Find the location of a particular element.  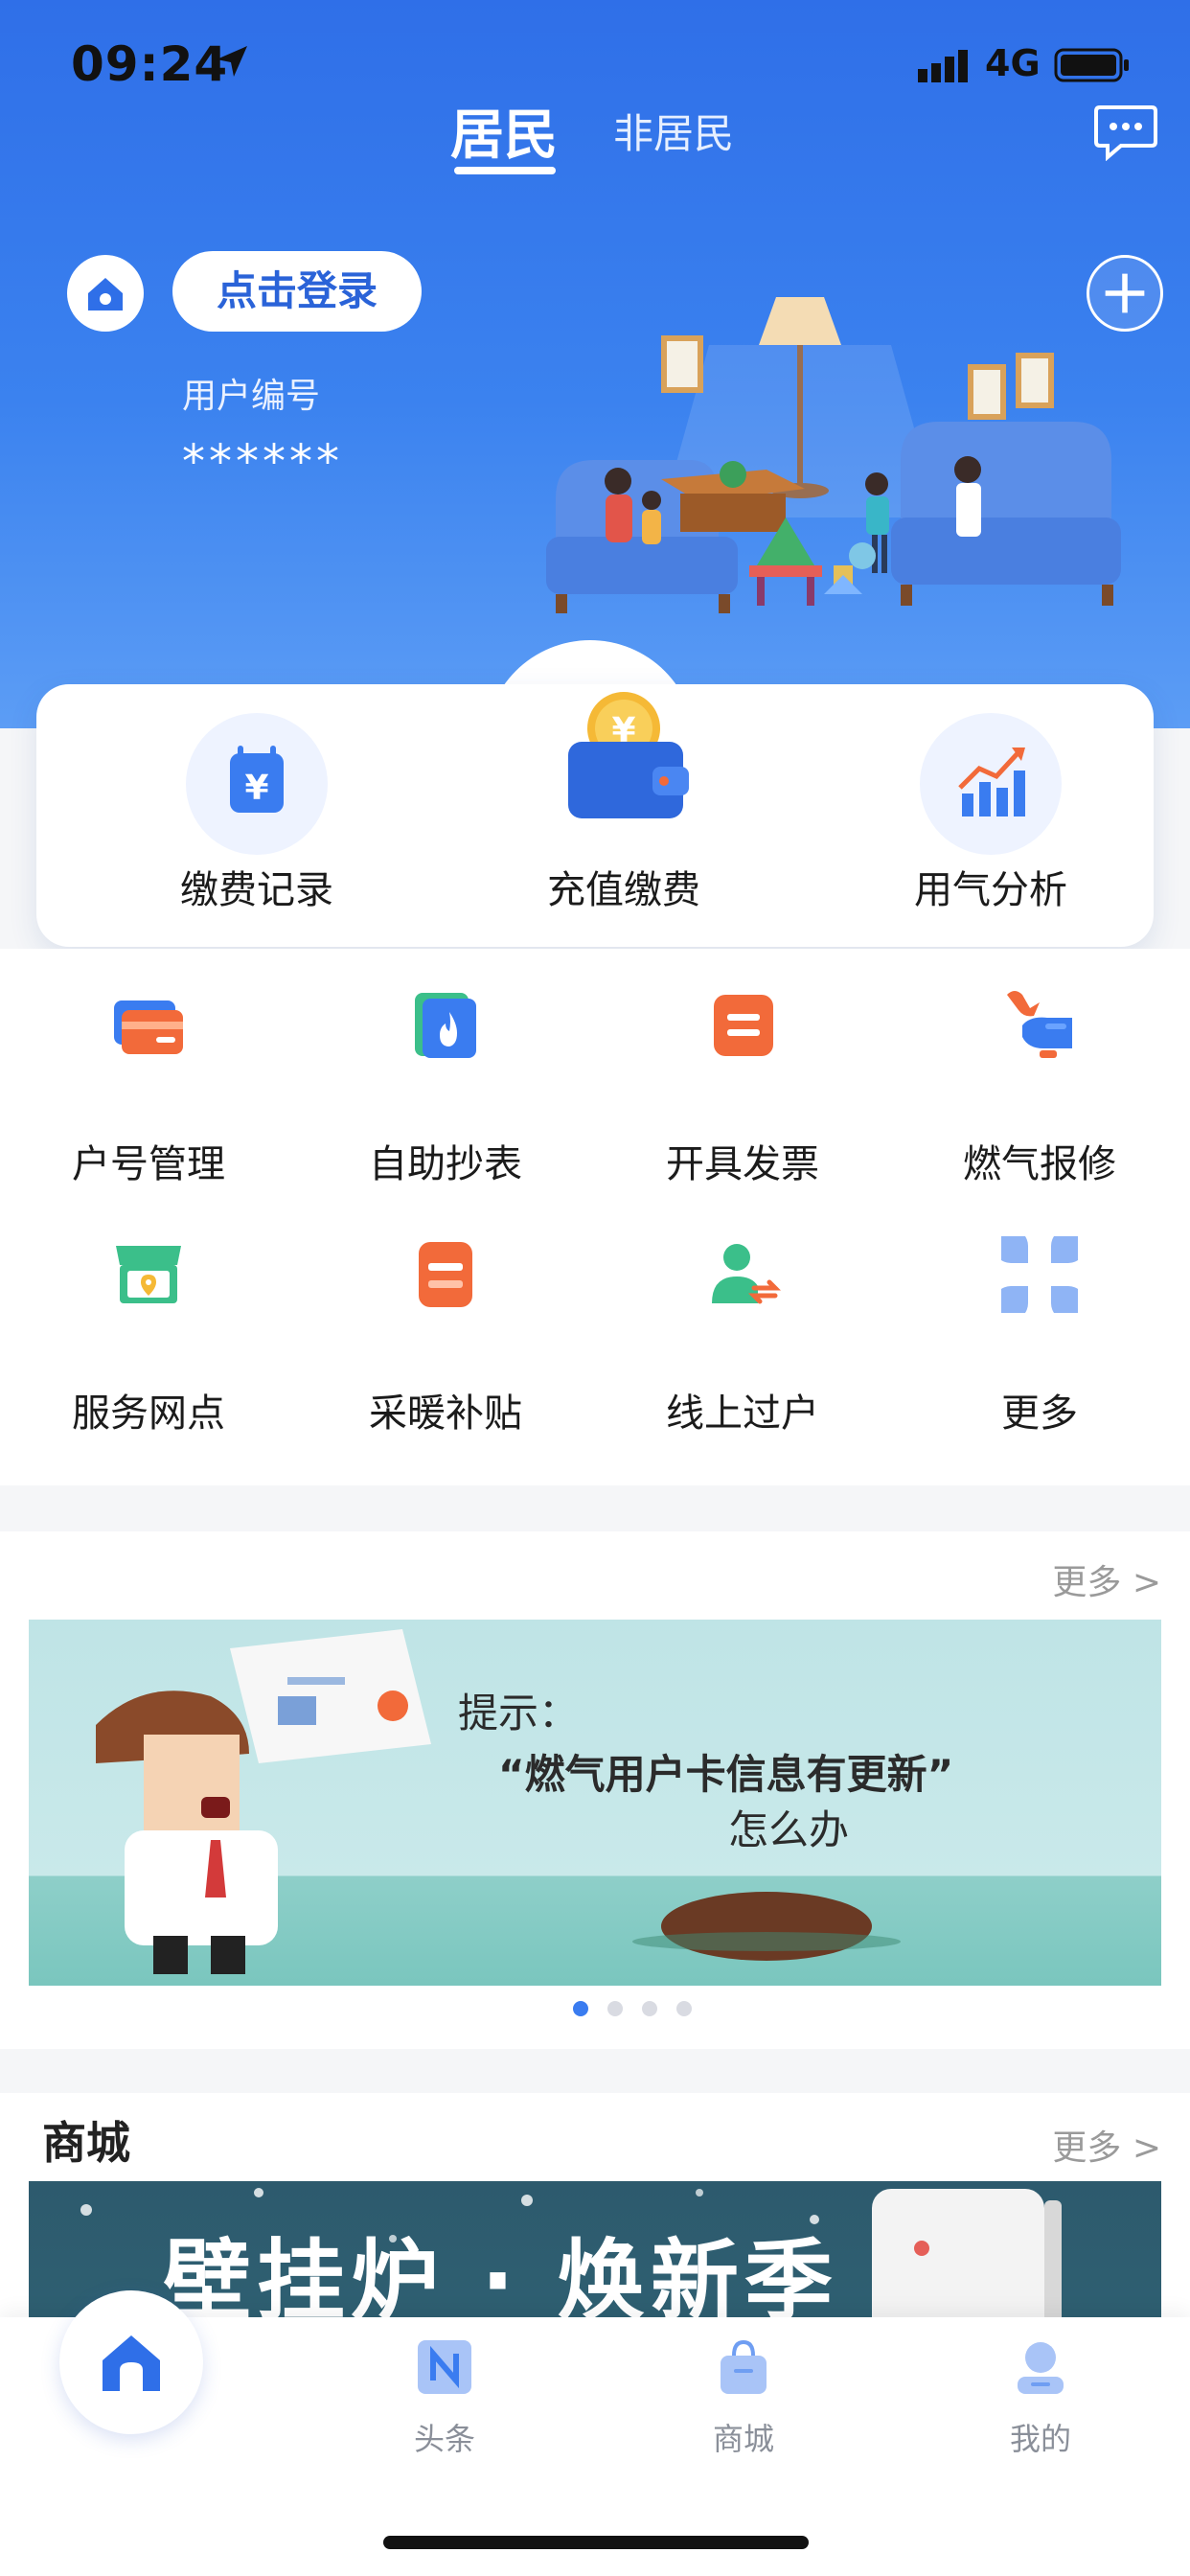

repair-icon is located at coordinates (1039, 1024).